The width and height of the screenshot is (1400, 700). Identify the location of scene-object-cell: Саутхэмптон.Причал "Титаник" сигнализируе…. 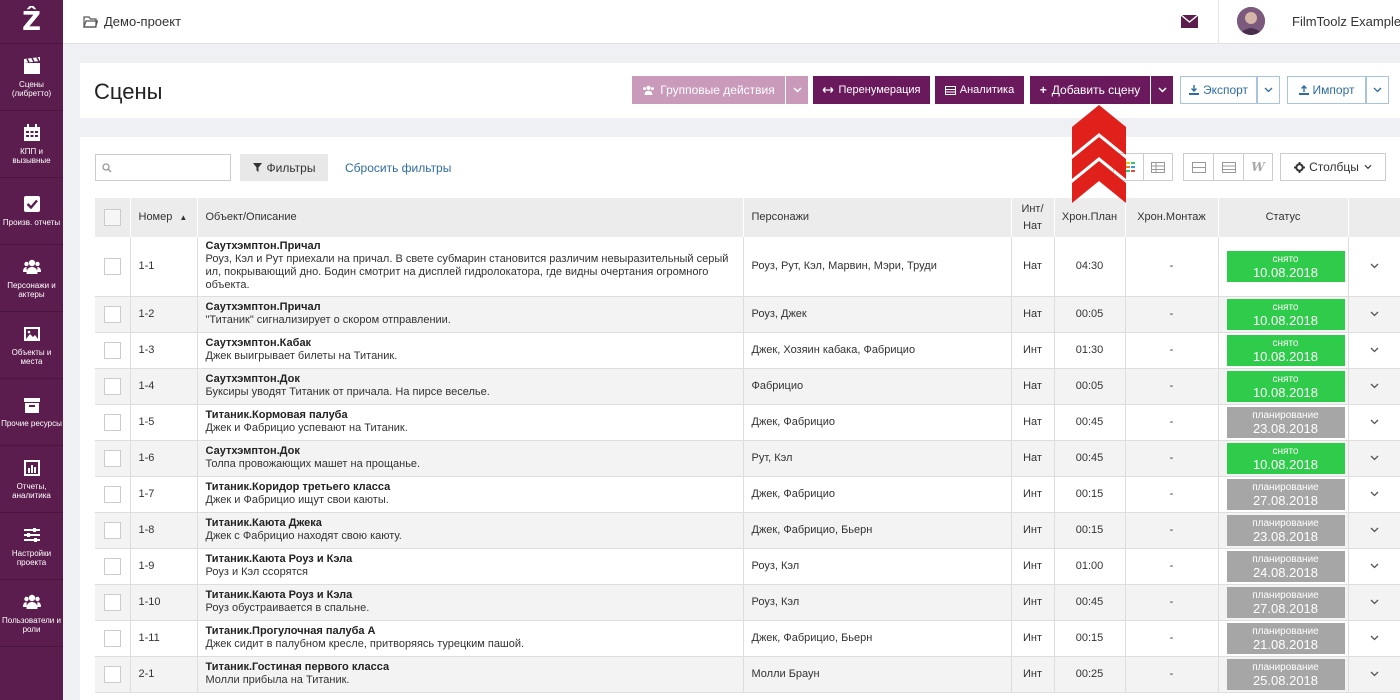
(470, 314).